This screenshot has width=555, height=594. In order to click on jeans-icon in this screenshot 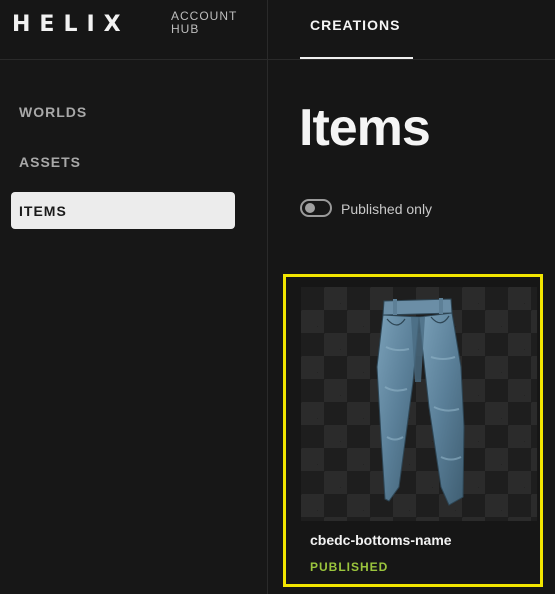, I will do `click(420, 402)`.